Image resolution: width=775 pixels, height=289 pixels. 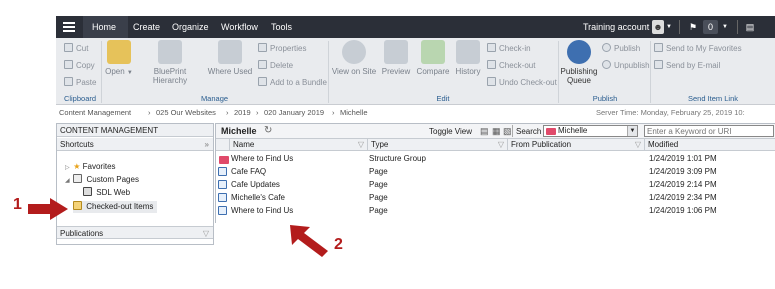 What do you see at coordinates (397, 158) in the screenshot?
I see `row-type: Structure Group` at bounding box center [397, 158].